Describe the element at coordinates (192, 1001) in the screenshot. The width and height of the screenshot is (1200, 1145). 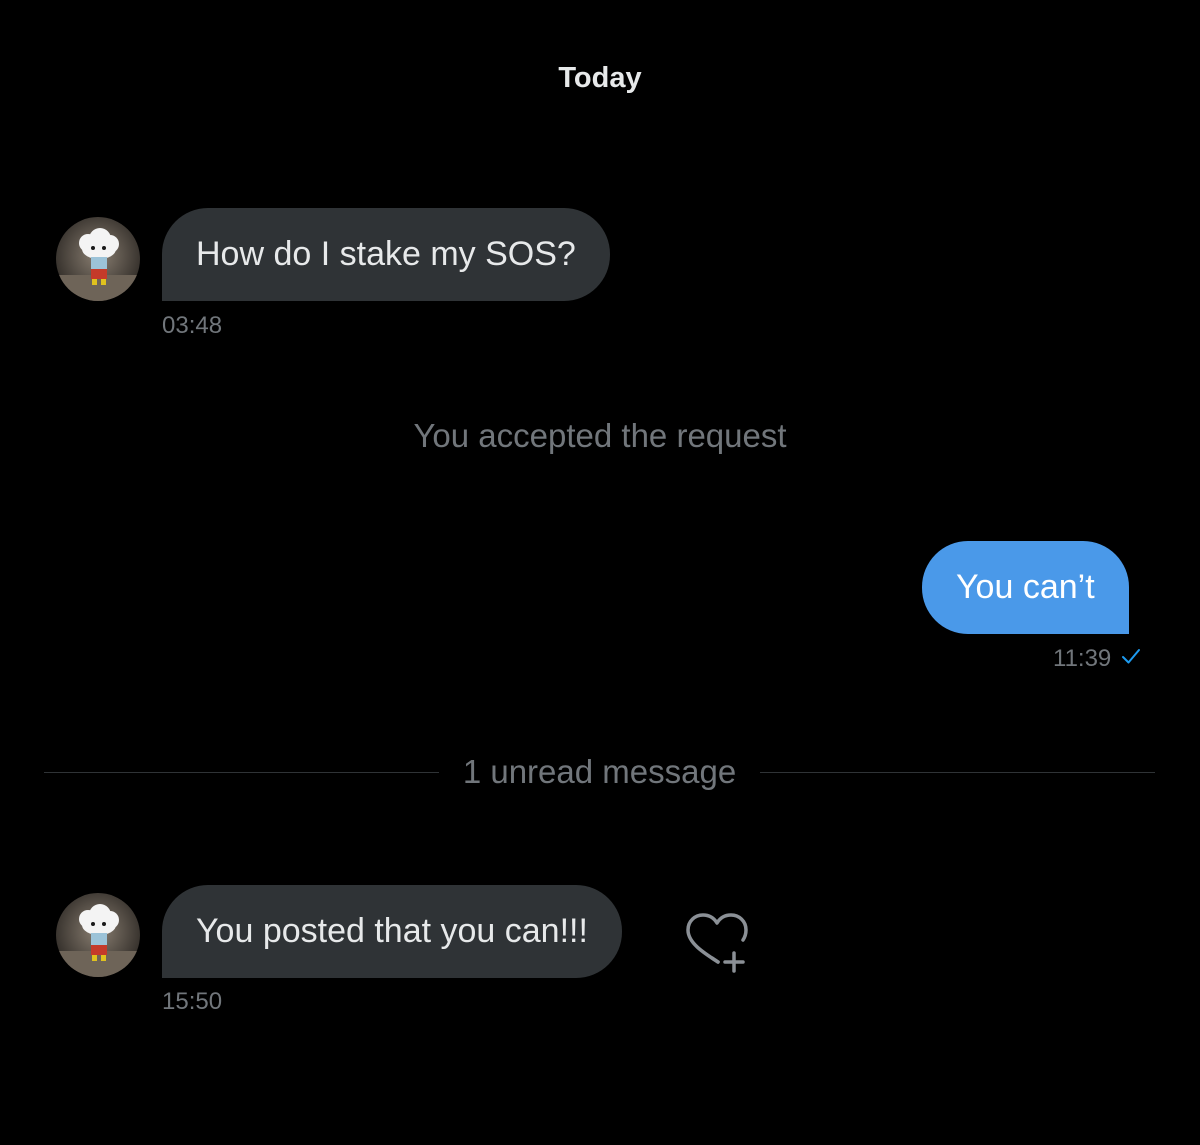
I see `message-timestamp: 15:50` at that location.